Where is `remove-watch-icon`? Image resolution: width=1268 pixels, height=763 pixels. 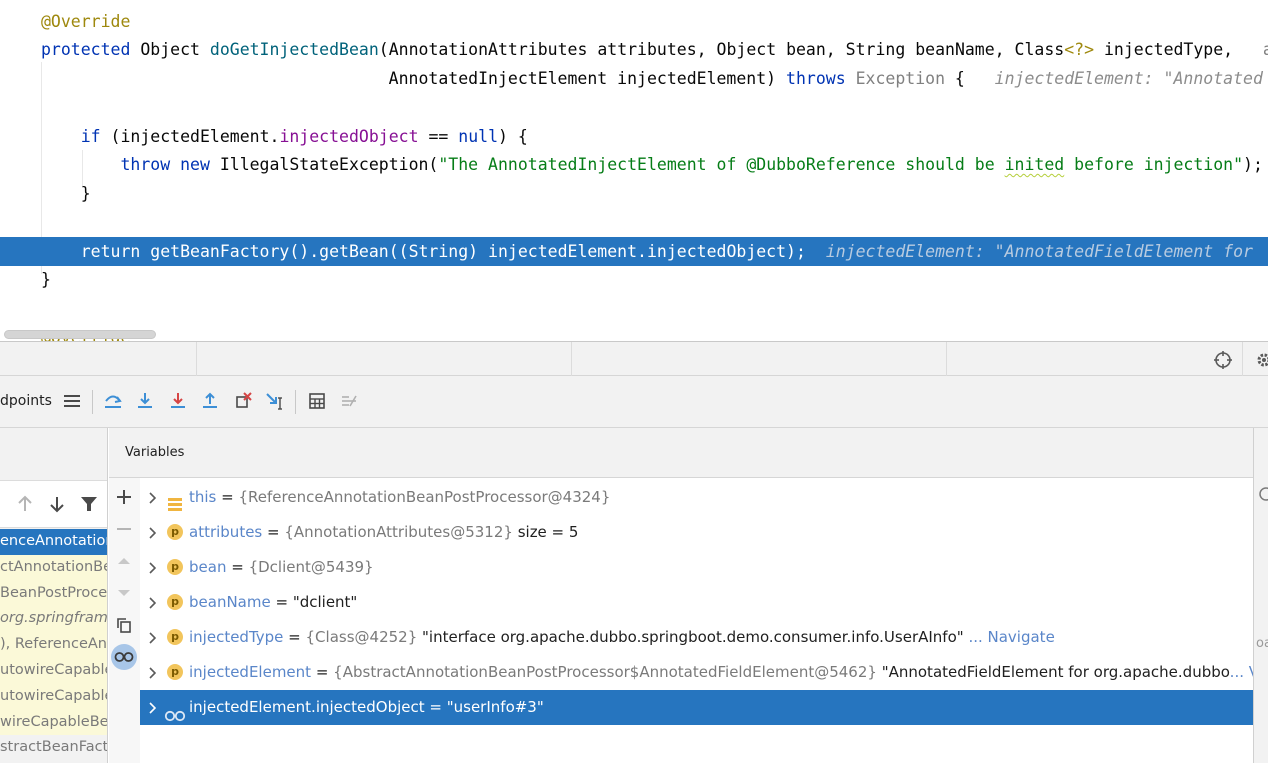 remove-watch-icon is located at coordinates (124, 529).